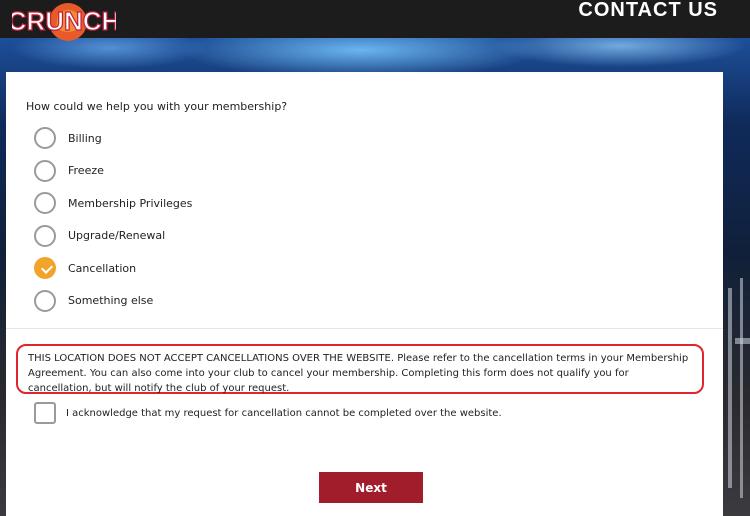  What do you see at coordinates (45, 138) in the screenshot?
I see `radio-billing` at bounding box center [45, 138].